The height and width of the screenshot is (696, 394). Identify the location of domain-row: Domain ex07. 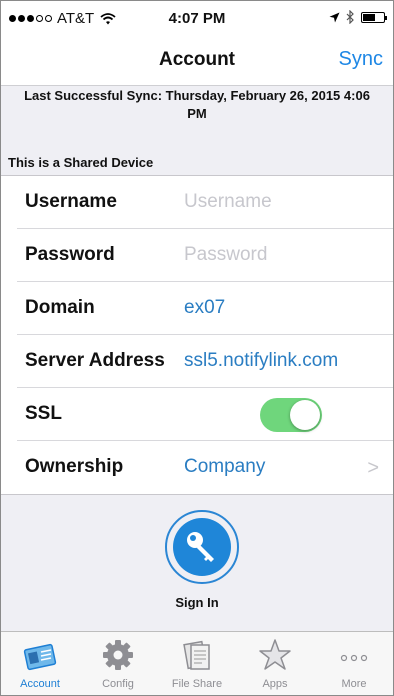
(197, 308).